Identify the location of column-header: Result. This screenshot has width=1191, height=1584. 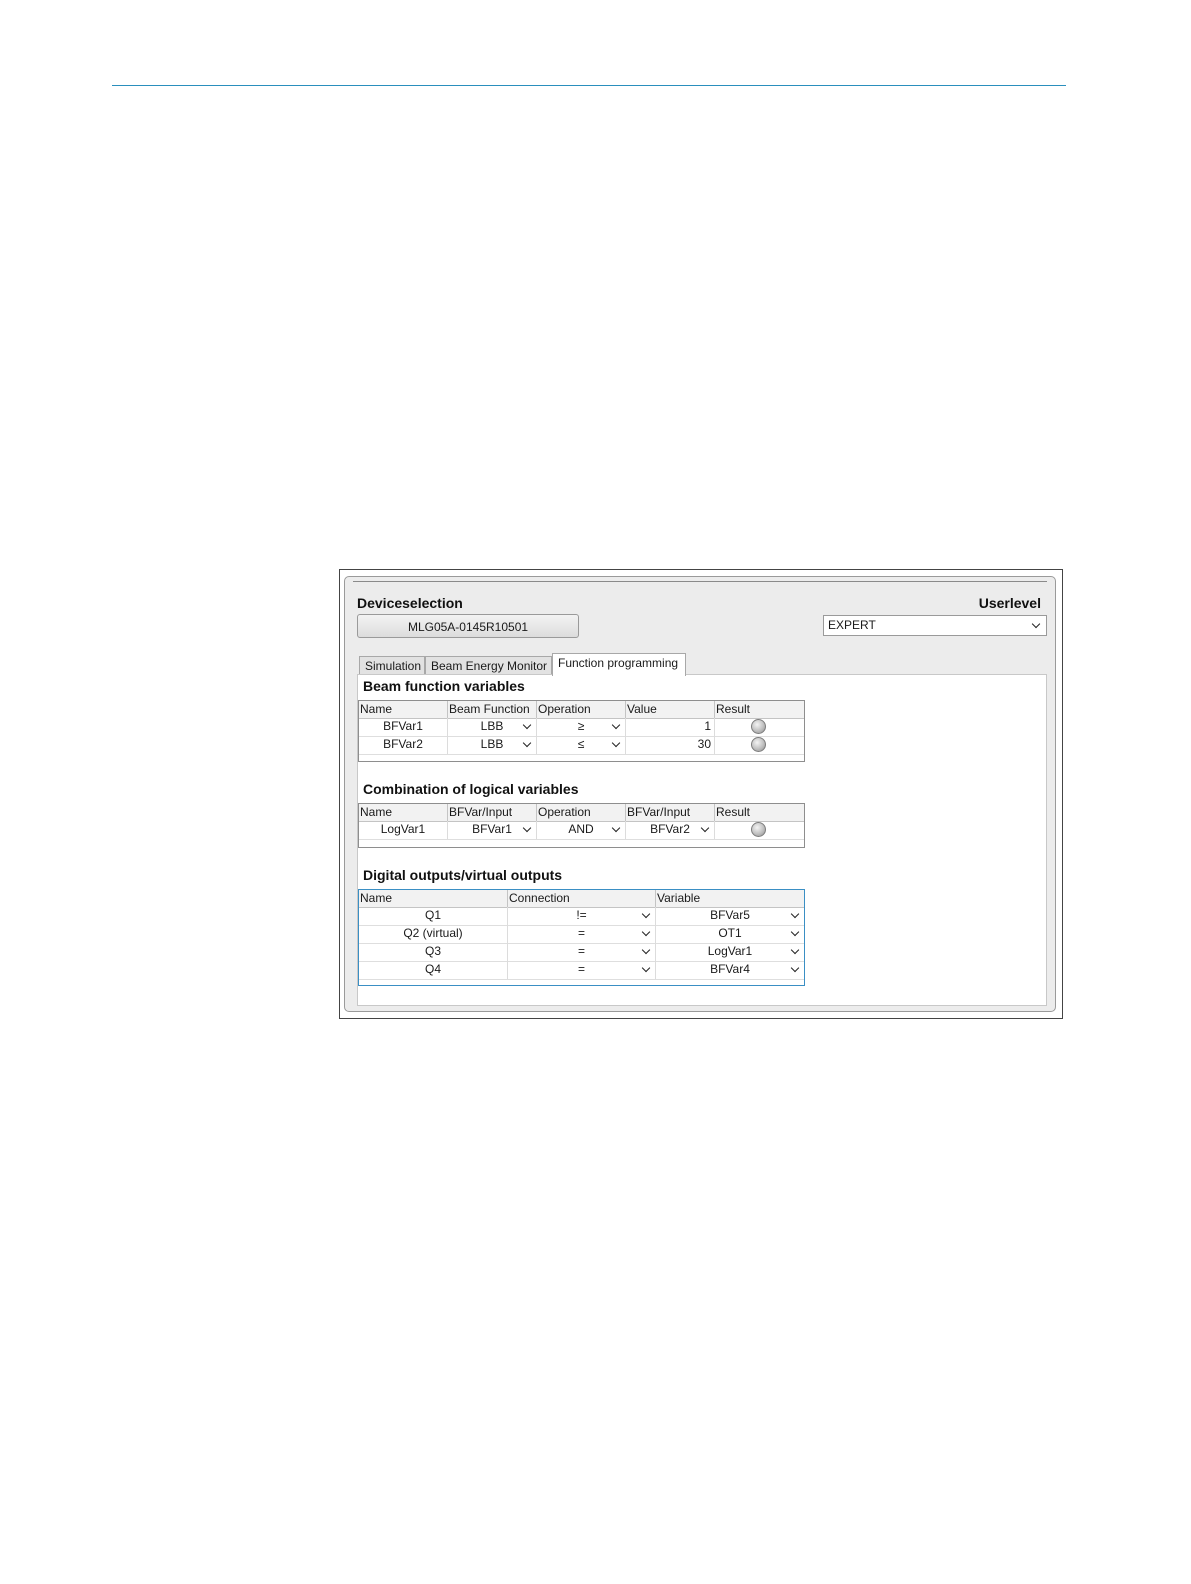
(733, 812).